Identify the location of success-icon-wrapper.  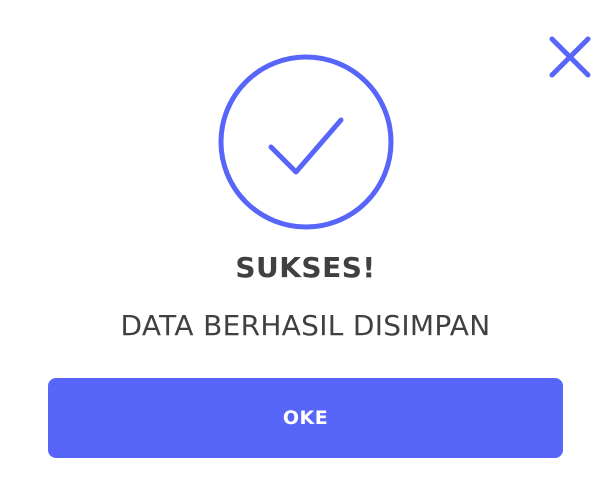
(306, 142).